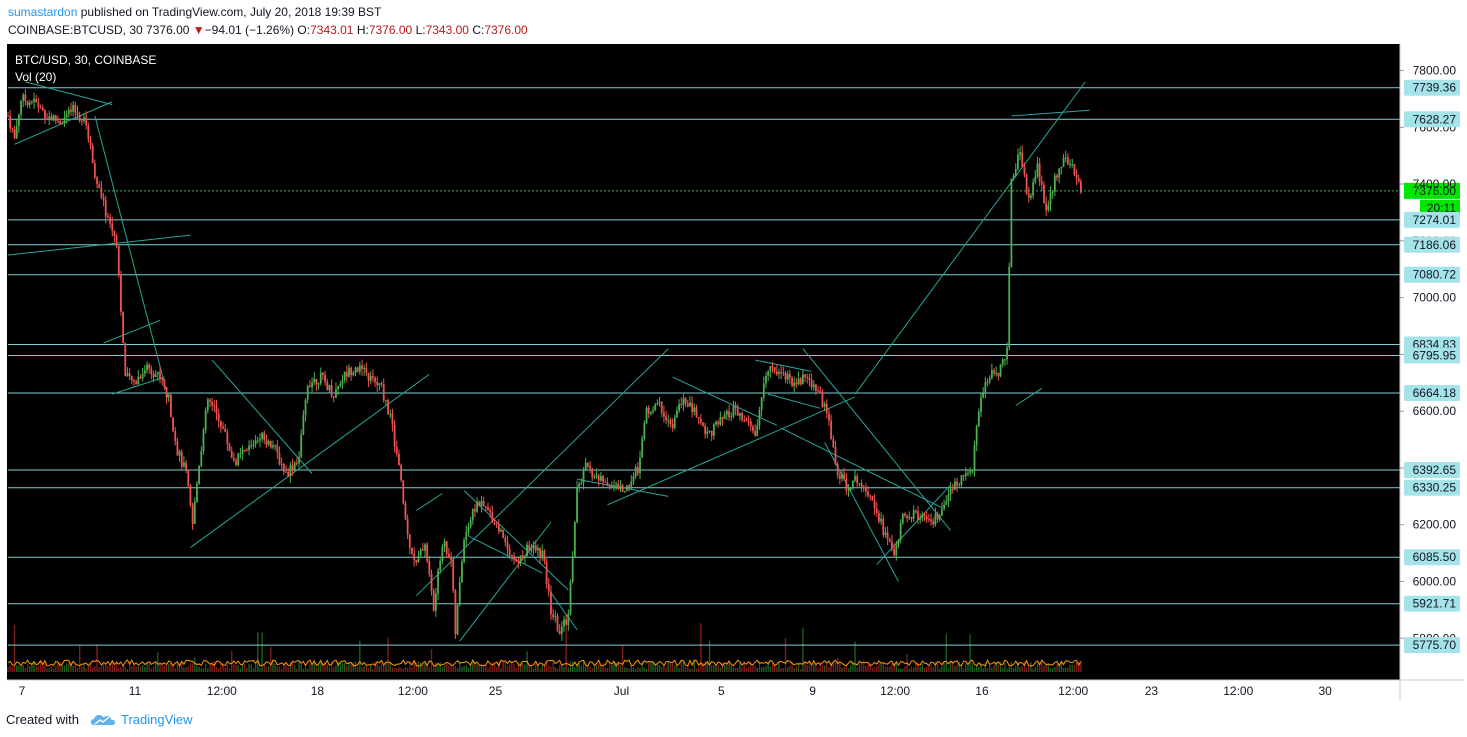  I want to click on level-label: 6330.25, so click(1435, 488).